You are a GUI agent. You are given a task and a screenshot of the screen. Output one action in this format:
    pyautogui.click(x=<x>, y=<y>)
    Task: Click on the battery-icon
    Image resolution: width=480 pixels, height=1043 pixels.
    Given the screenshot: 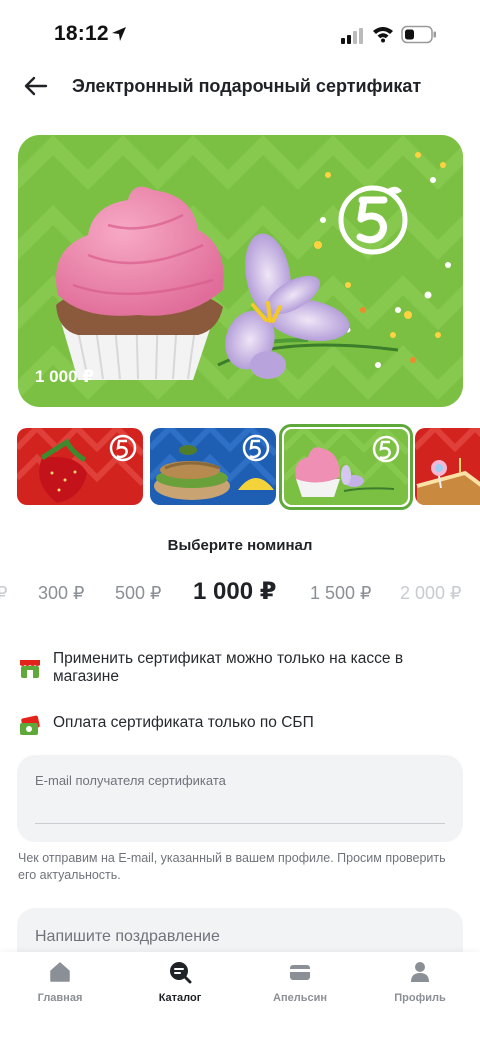 What is the action you would take?
    pyautogui.click(x=418, y=34)
    